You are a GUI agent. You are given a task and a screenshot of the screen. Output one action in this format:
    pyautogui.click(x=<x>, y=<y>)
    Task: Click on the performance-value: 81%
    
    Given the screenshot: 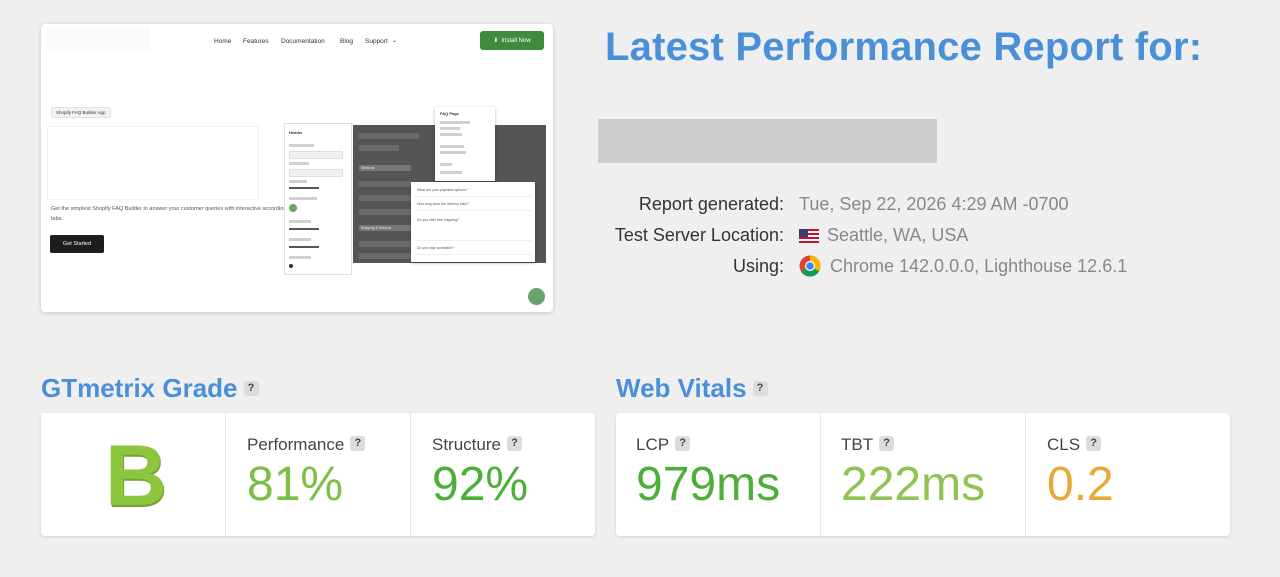 What is the action you would take?
    pyautogui.click(x=295, y=484)
    